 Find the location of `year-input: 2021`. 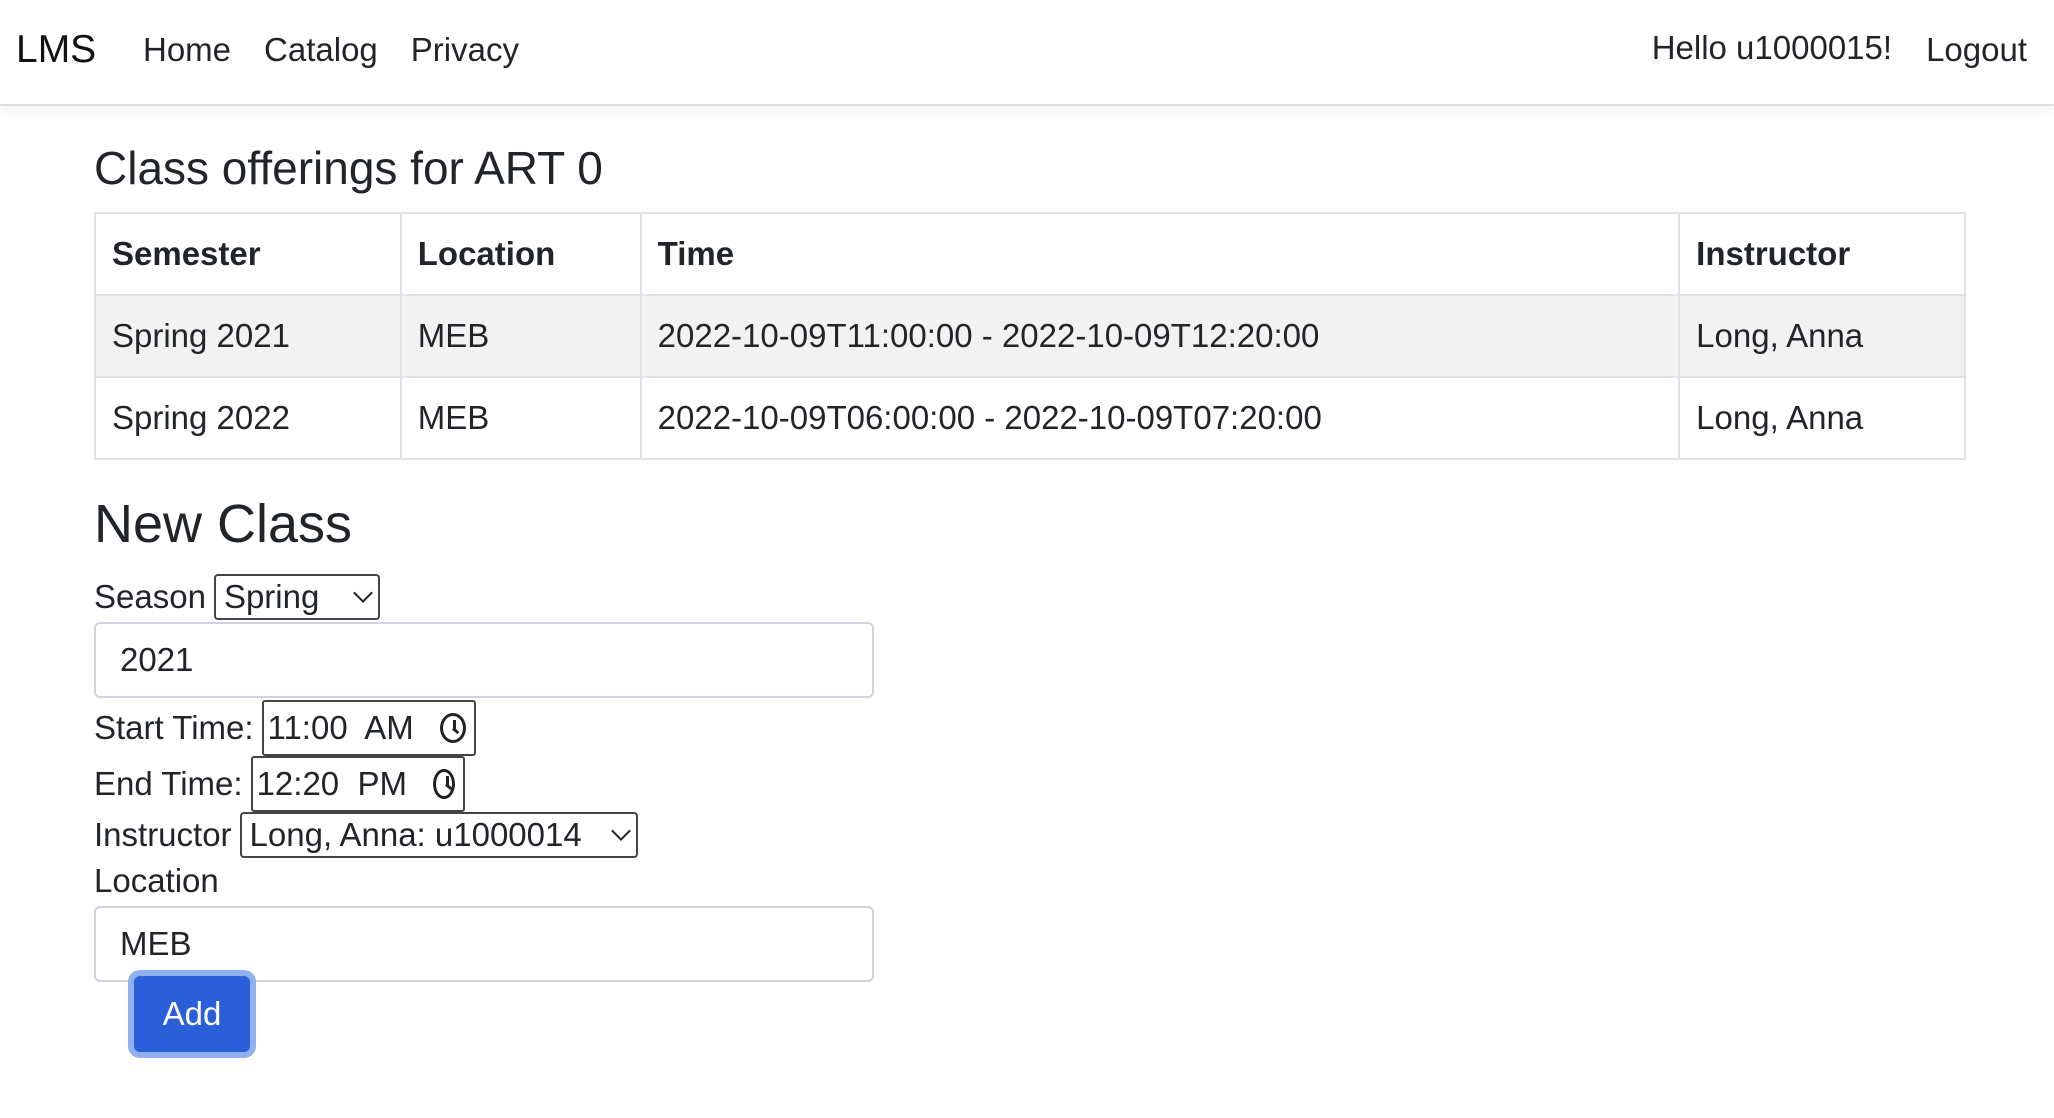

year-input: 2021 is located at coordinates (484, 660).